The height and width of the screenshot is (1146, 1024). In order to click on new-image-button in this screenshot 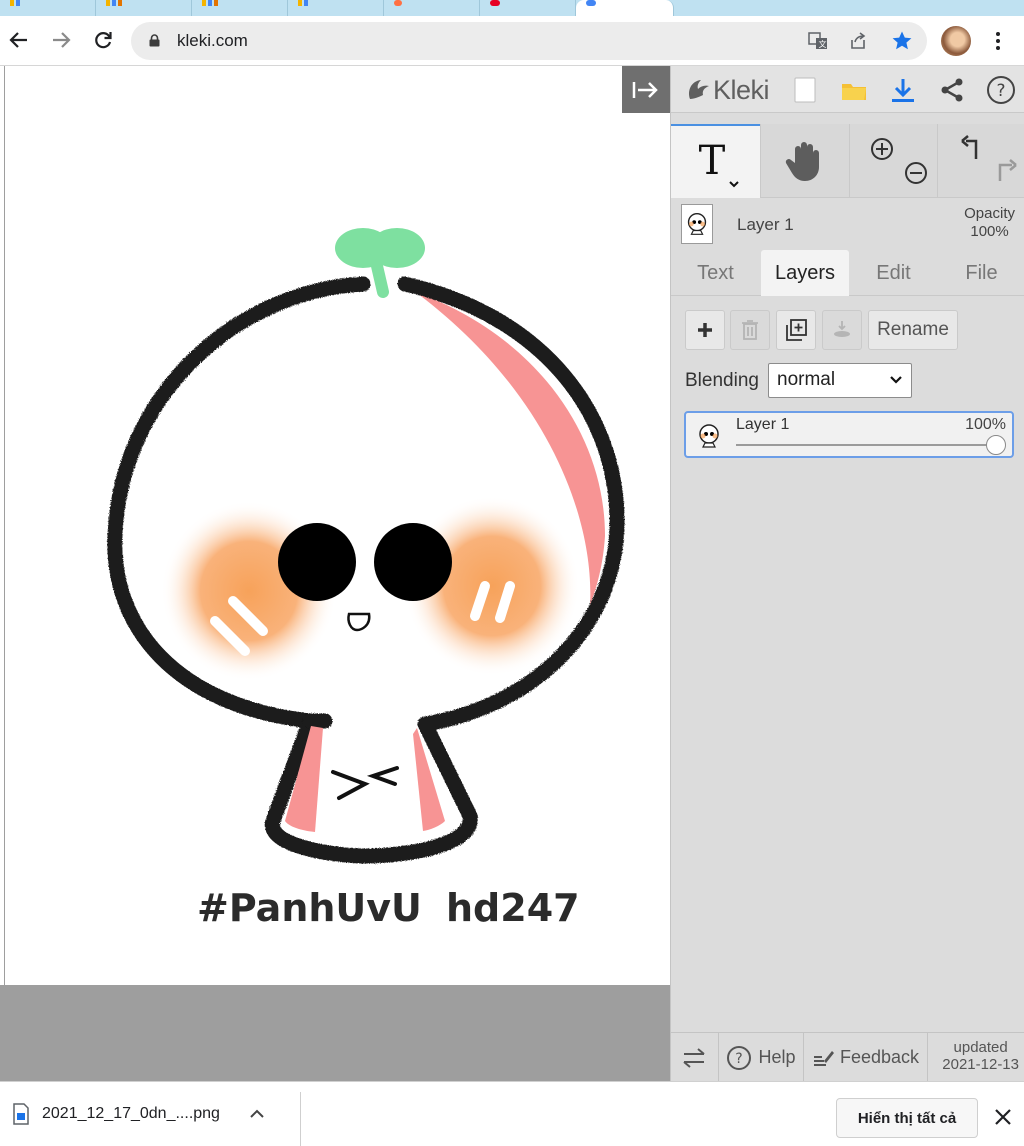, I will do `click(805, 90)`.